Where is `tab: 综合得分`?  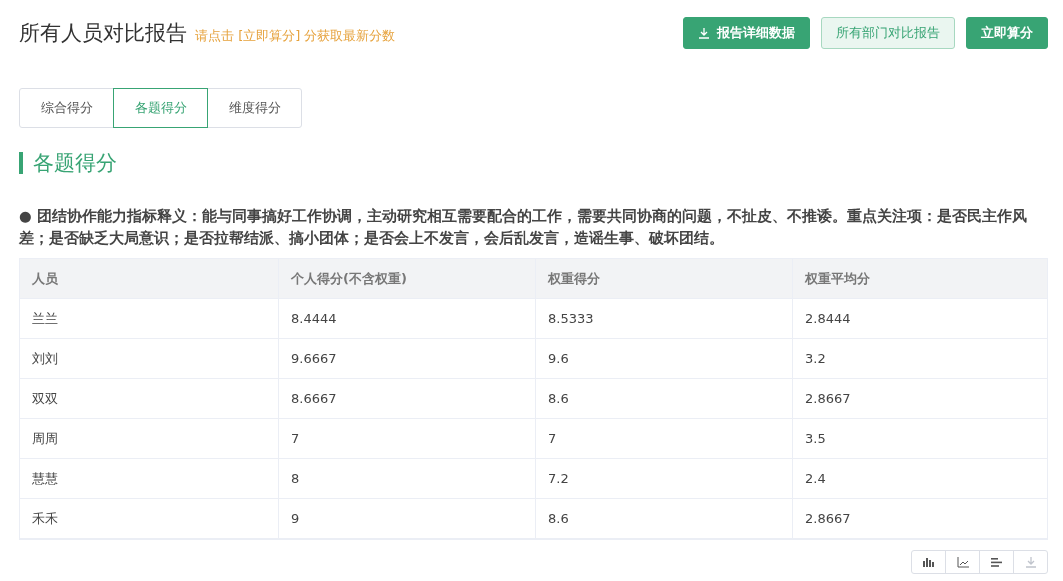 tab: 综合得分 is located at coordinates (66, 108).